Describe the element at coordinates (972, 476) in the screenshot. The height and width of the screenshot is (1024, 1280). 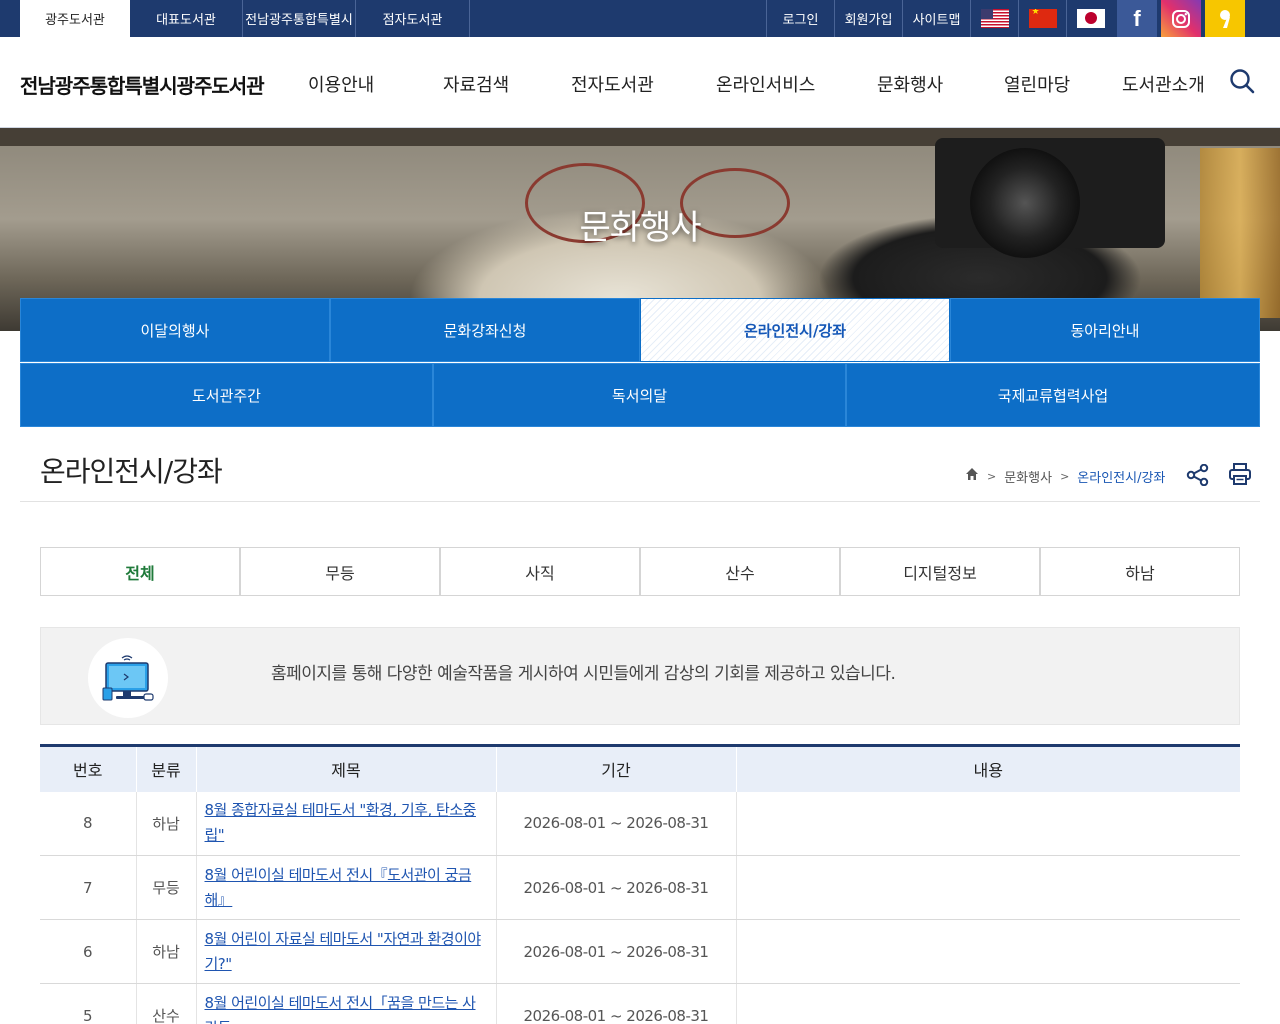
I see `home-icon` at that location.